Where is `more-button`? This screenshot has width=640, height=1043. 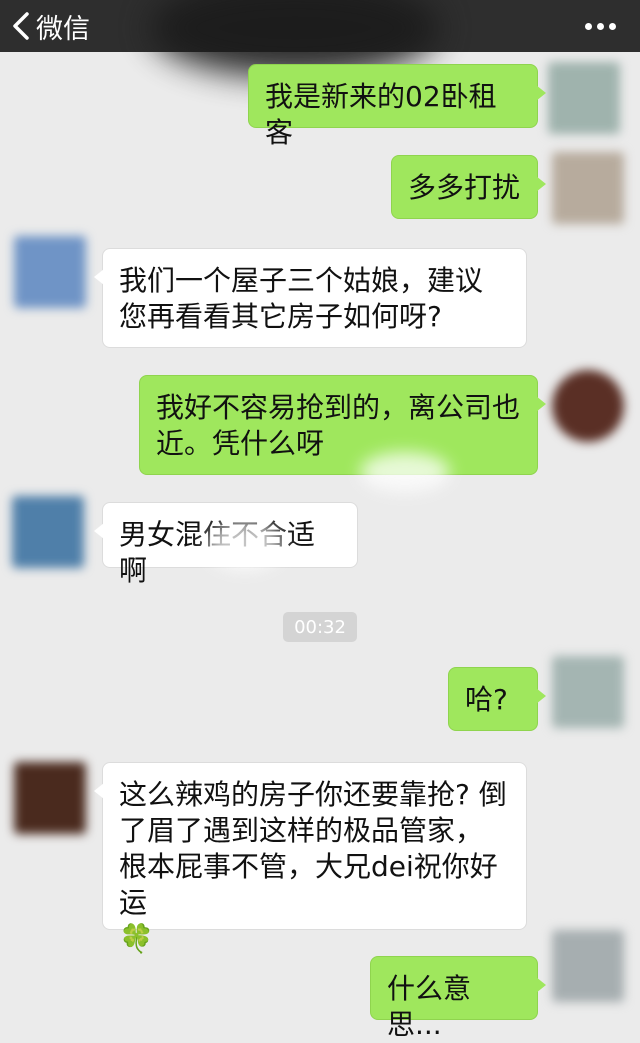 more-button is located at coordinates (600, 26).